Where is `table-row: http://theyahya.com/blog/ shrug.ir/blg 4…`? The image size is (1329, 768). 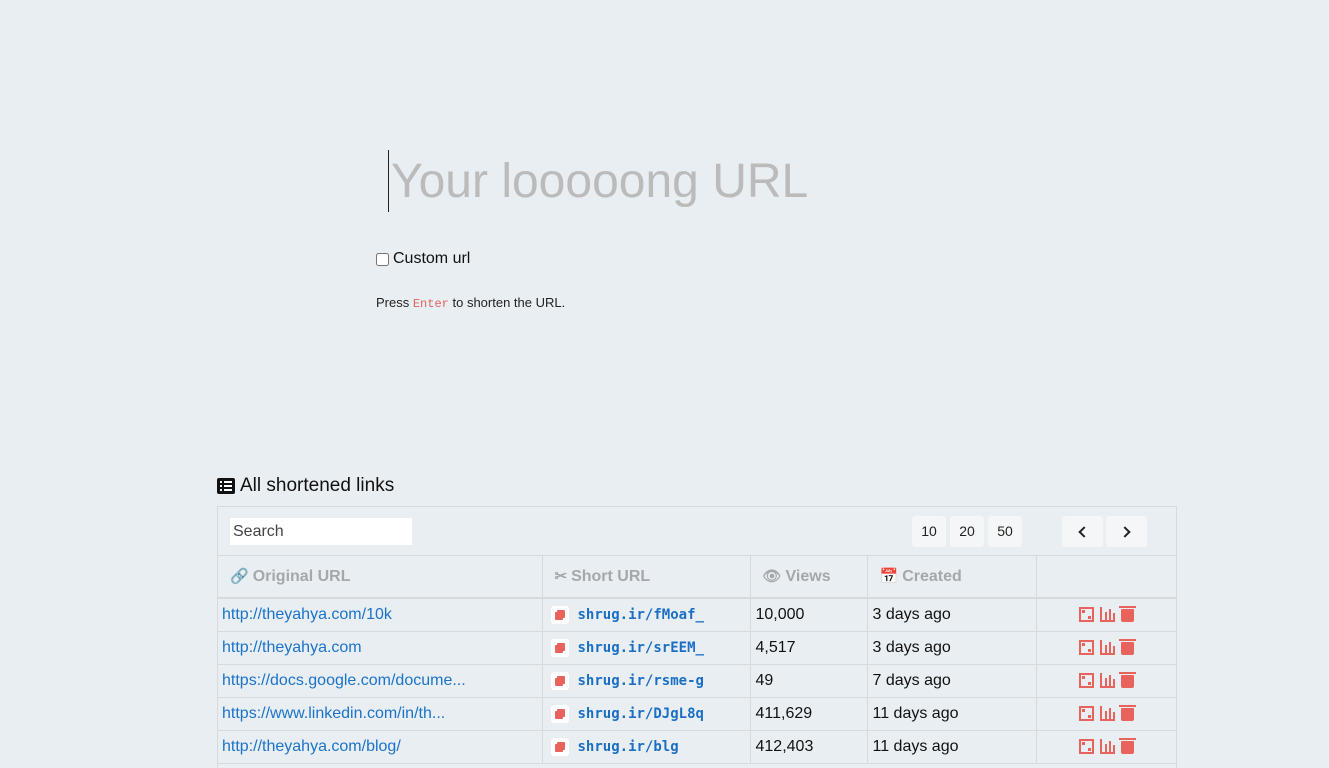
table-row: http://theyahya.com/blog/ shrug.ir/blg 4… is located at coordinates (697, 747).